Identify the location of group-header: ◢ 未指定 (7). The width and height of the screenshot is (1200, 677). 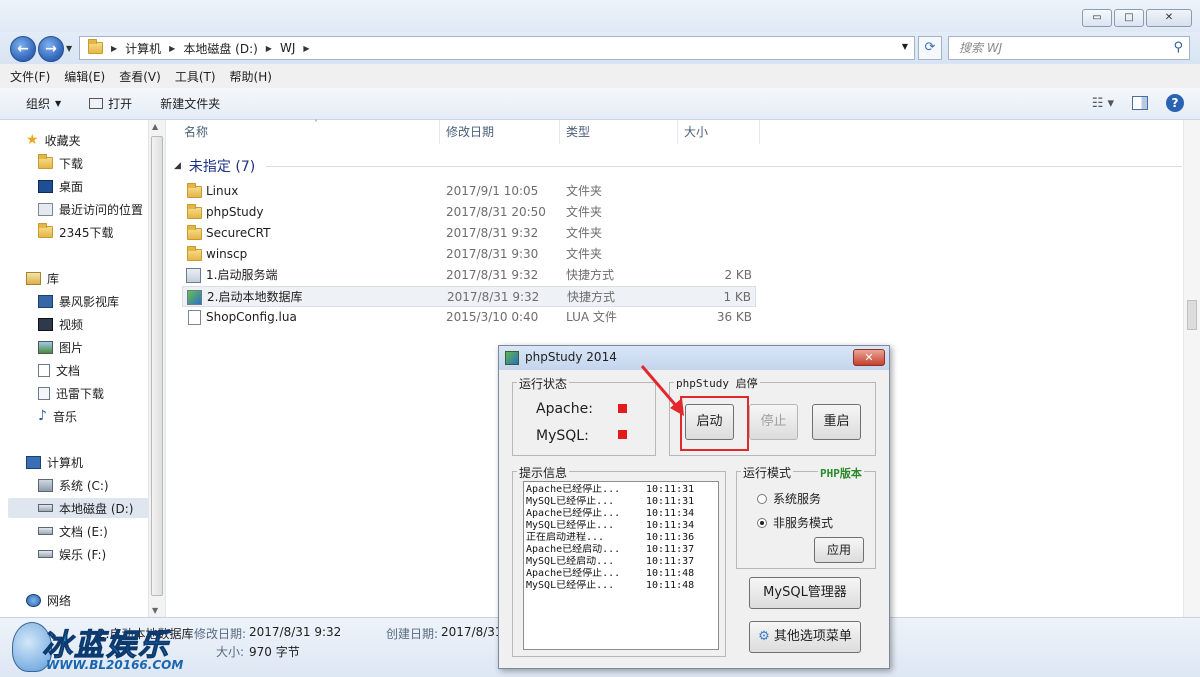
(214, 166).